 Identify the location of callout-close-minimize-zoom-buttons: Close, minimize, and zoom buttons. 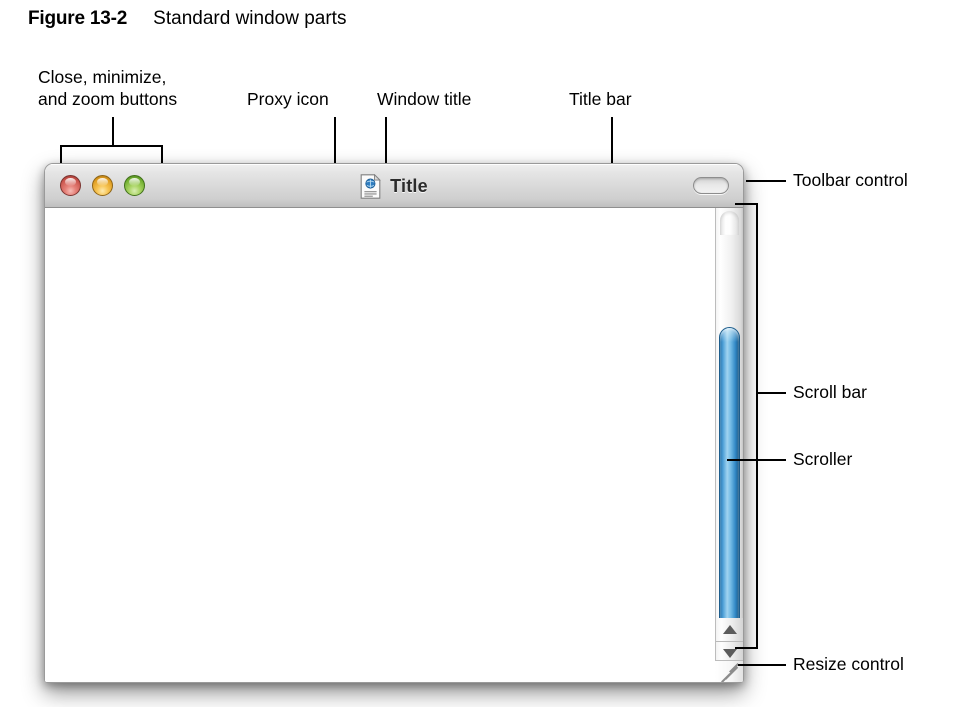
(108, 88).